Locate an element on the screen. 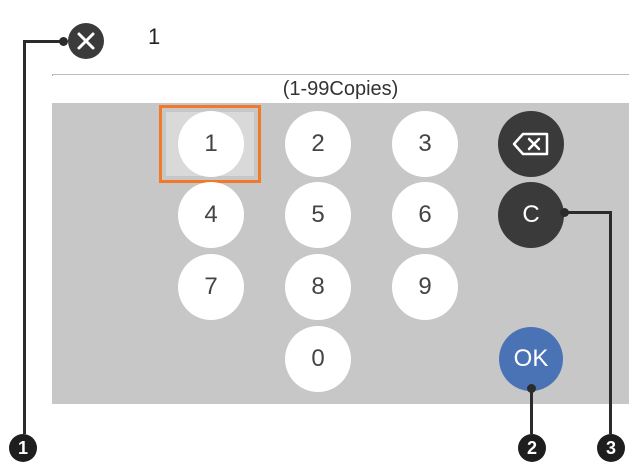 This screenshot has height=476, width=629. callout-3-badge: 3 is located at coordinates (611, 448).